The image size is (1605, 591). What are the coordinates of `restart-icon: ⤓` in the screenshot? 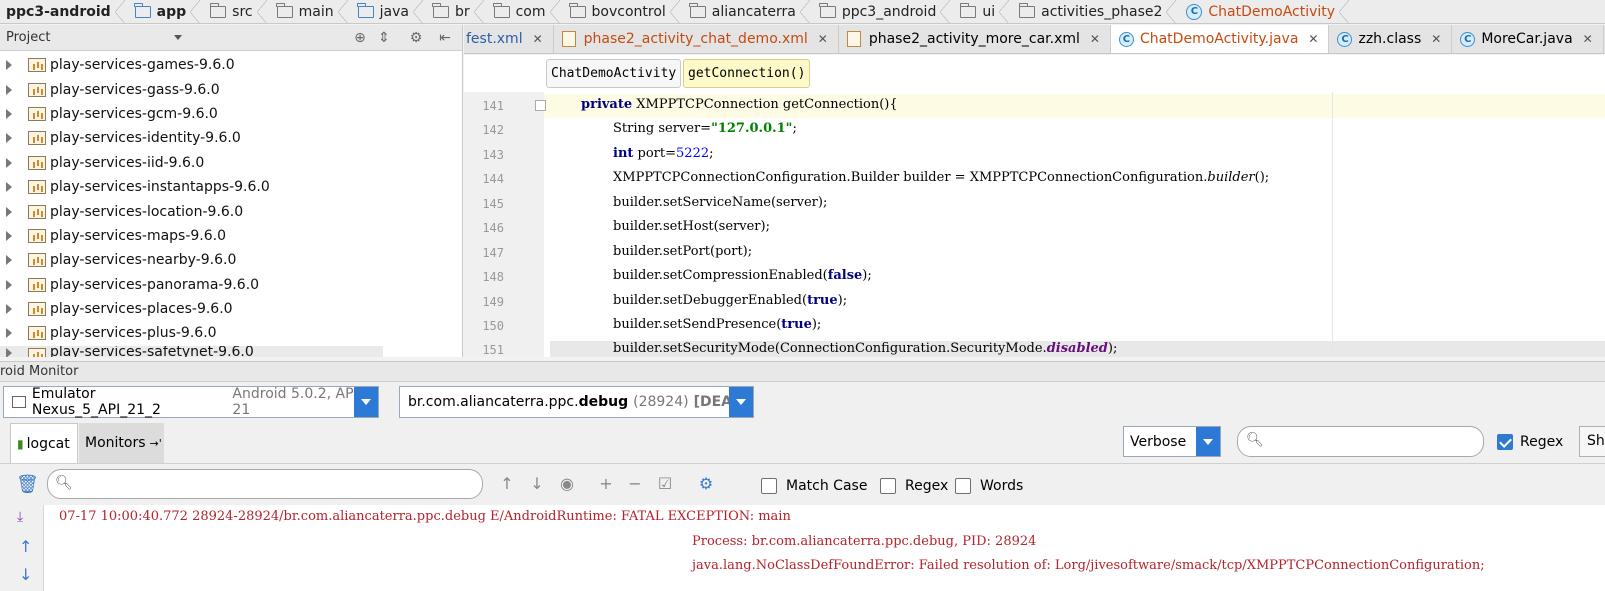 It's located at (20, 517).